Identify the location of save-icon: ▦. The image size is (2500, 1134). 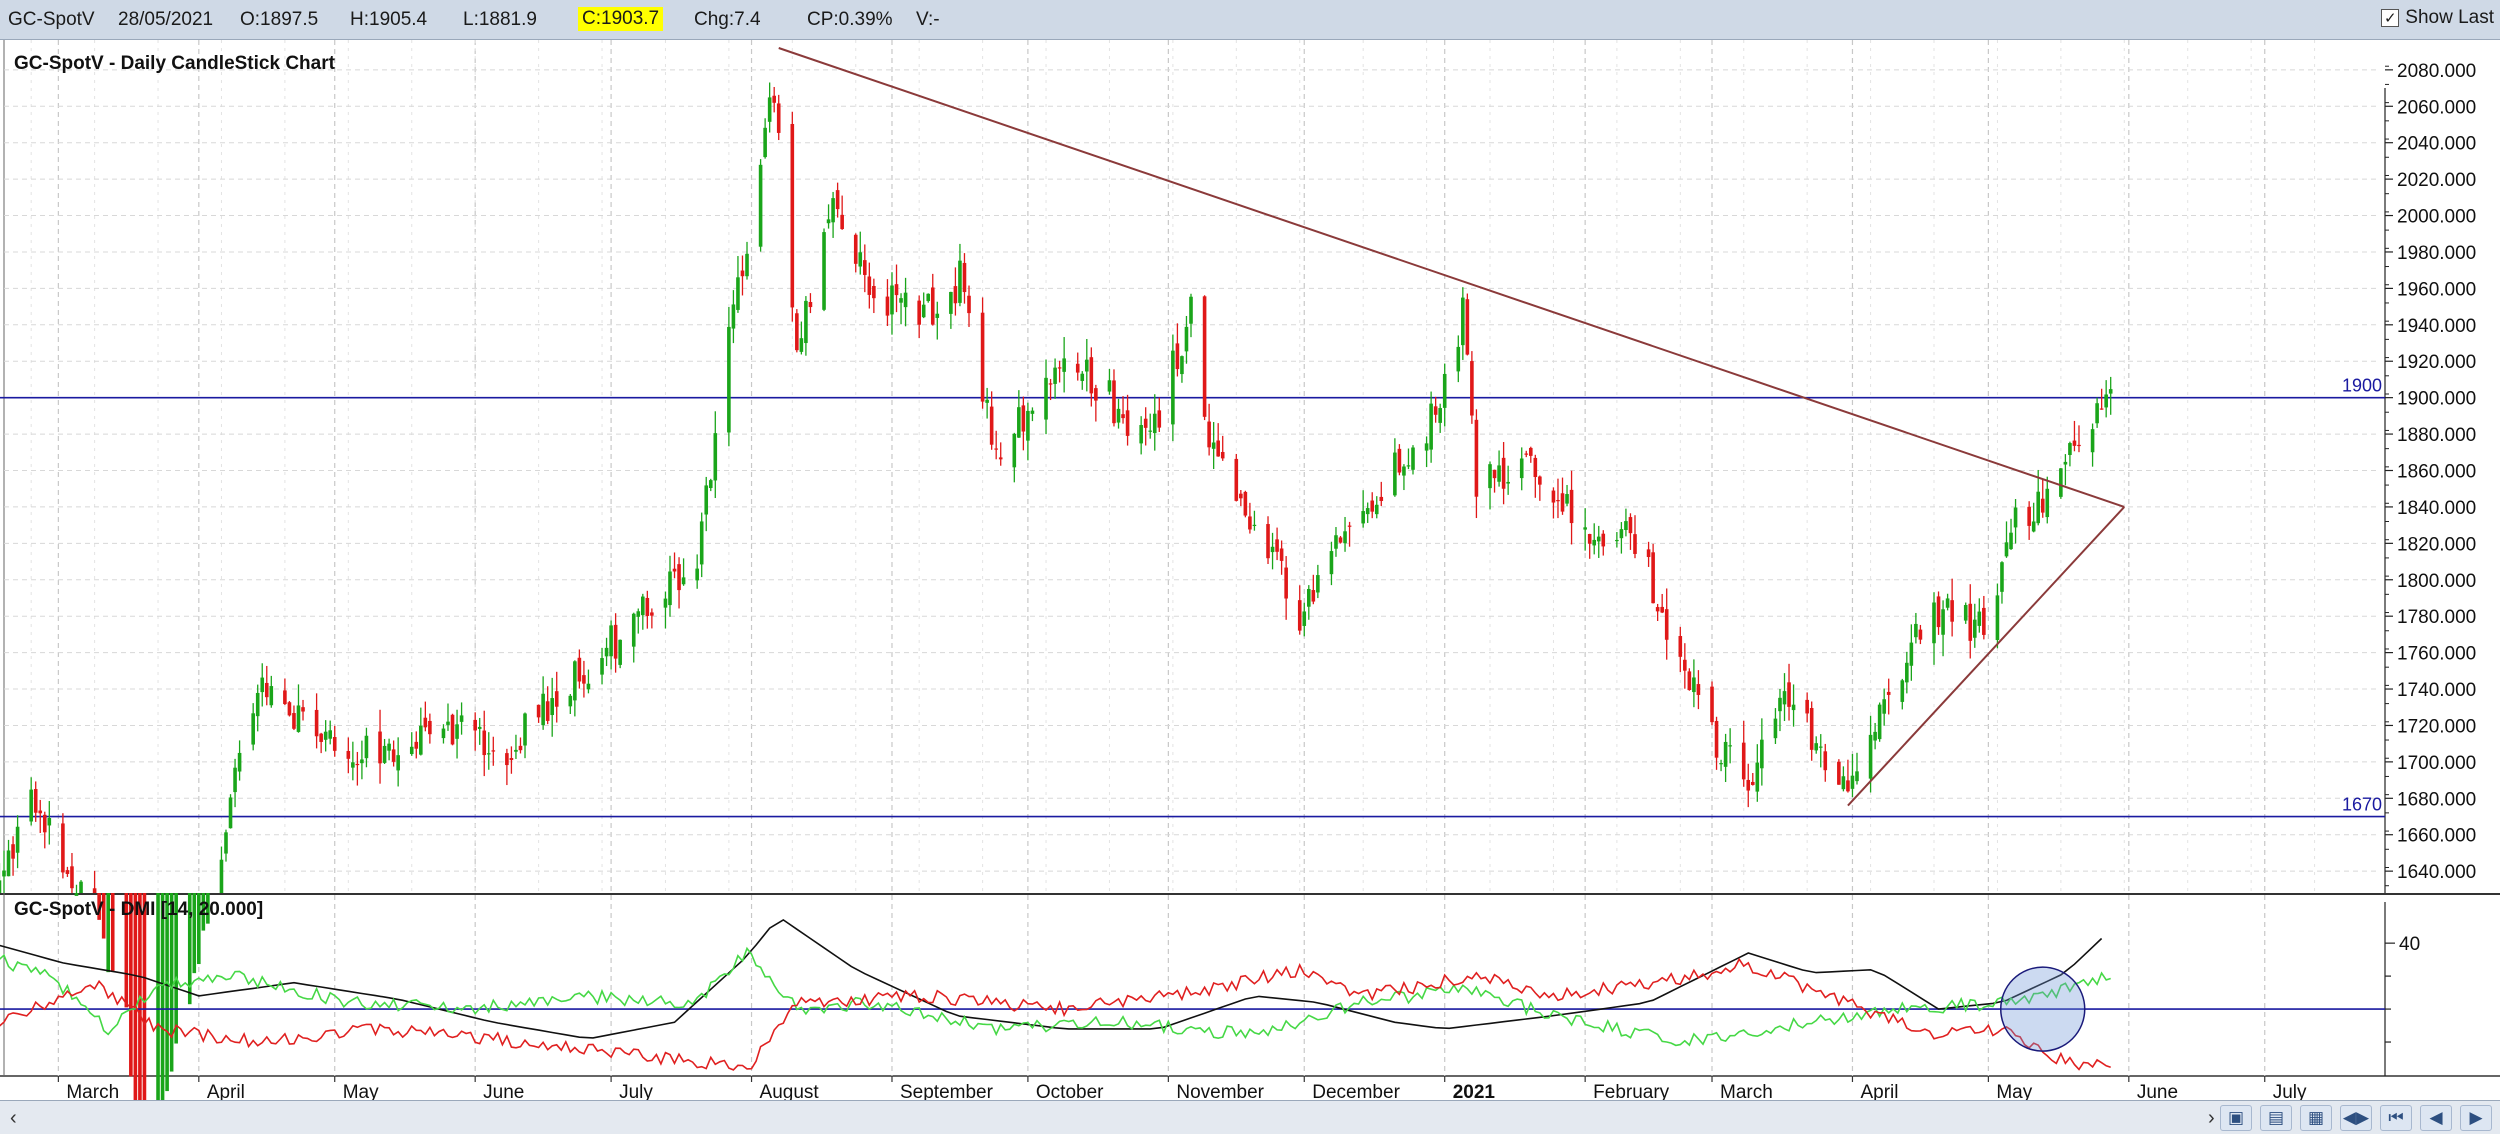
(2316, 1118).